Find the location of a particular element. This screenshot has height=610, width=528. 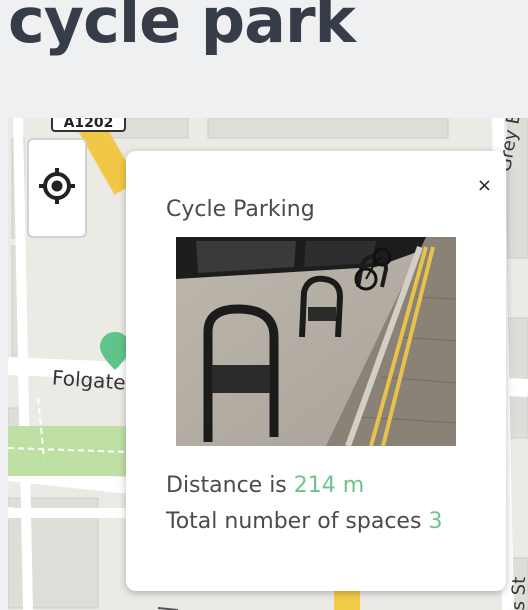

road-shield-label: A1202 is located at coordinates (88, 125).